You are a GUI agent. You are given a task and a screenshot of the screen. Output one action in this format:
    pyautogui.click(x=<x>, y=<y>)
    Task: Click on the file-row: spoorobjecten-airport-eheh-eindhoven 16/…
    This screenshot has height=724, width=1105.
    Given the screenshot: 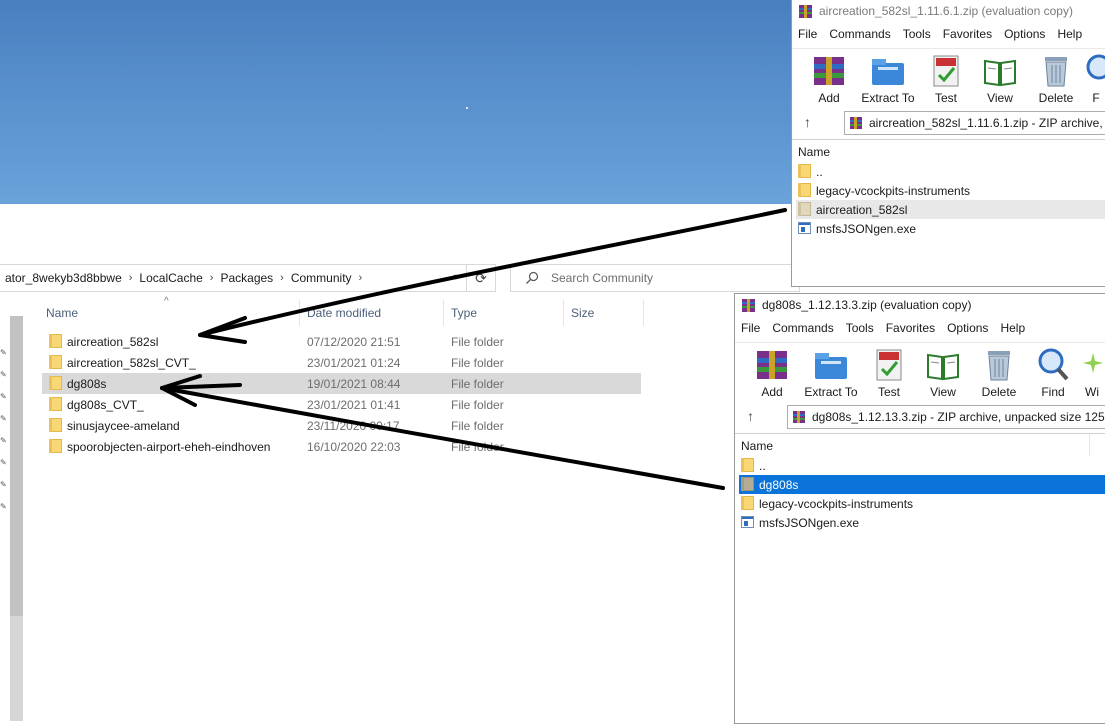 What is the action you would take?
    pyautogui.click(x=341, y=446)
    